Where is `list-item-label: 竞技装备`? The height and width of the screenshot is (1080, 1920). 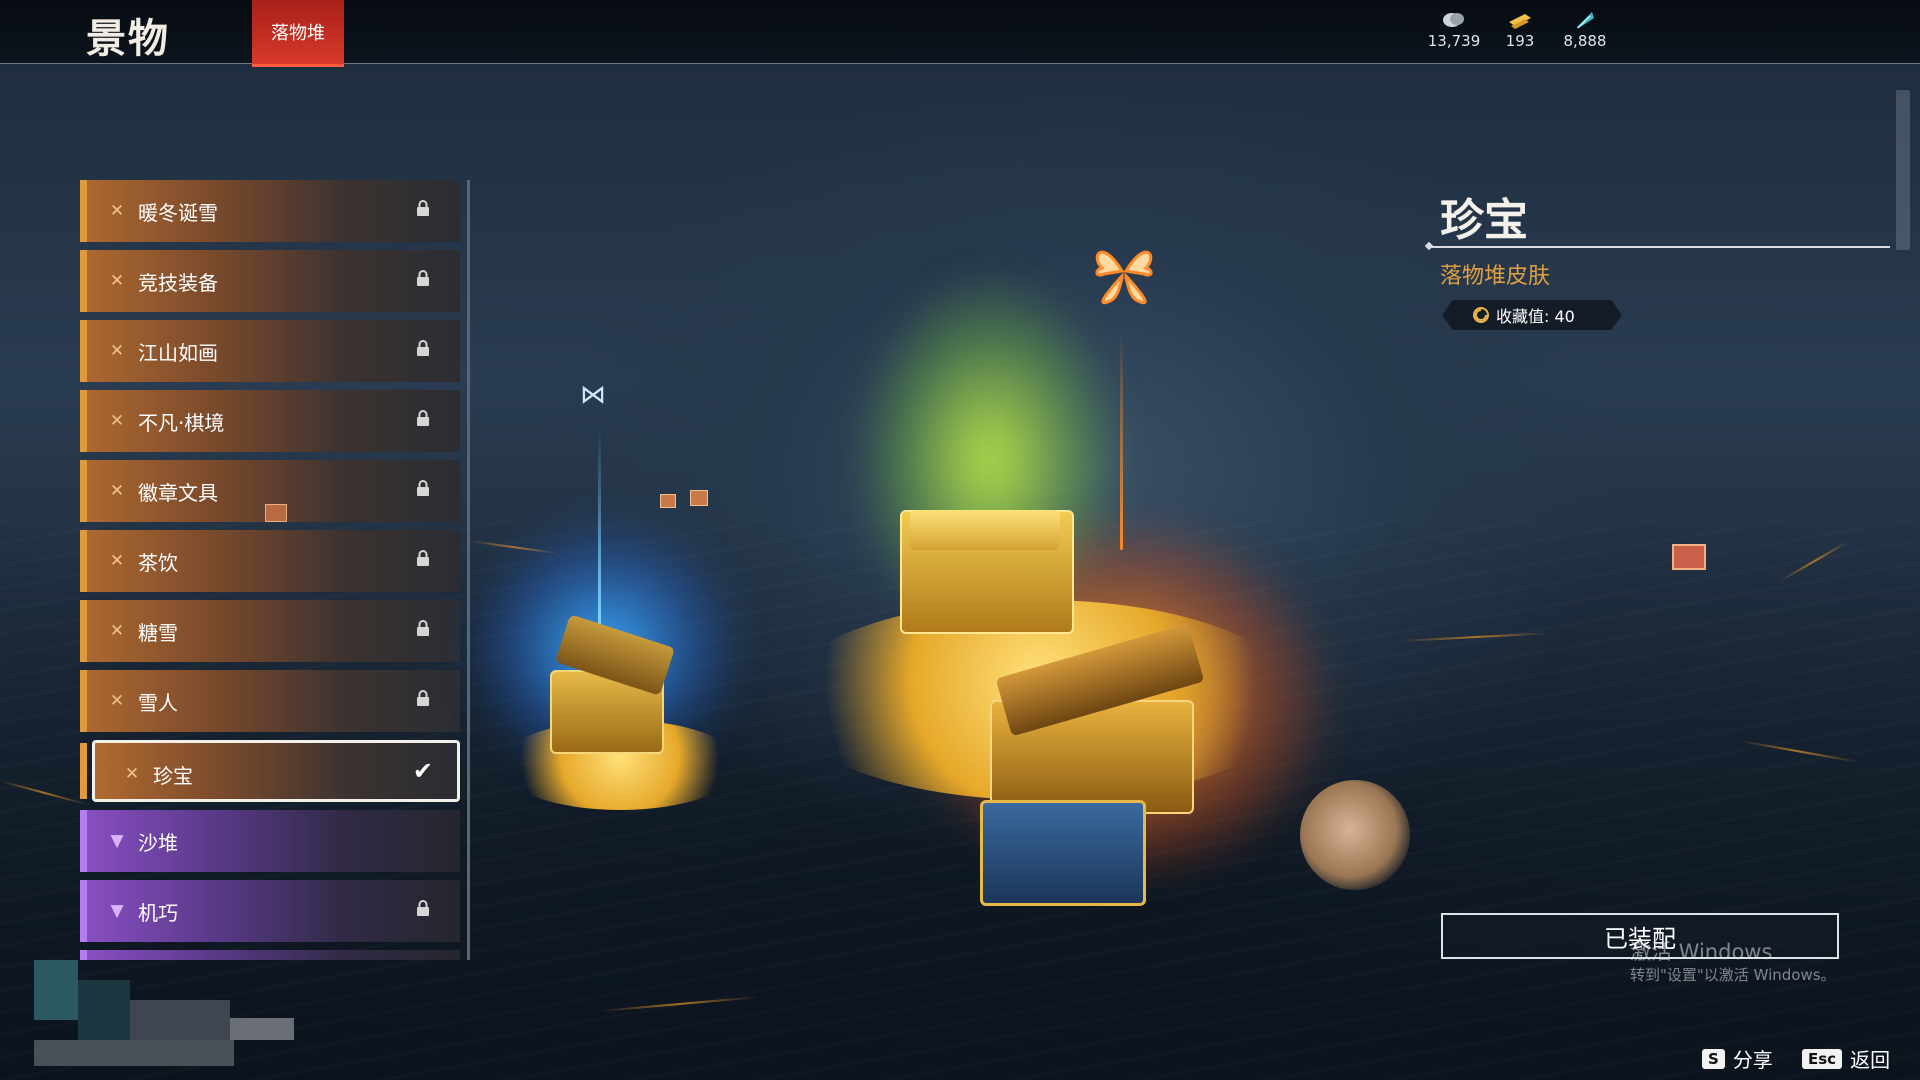 list-item-label: 竞技装备 is located at coordinates (178, 283).